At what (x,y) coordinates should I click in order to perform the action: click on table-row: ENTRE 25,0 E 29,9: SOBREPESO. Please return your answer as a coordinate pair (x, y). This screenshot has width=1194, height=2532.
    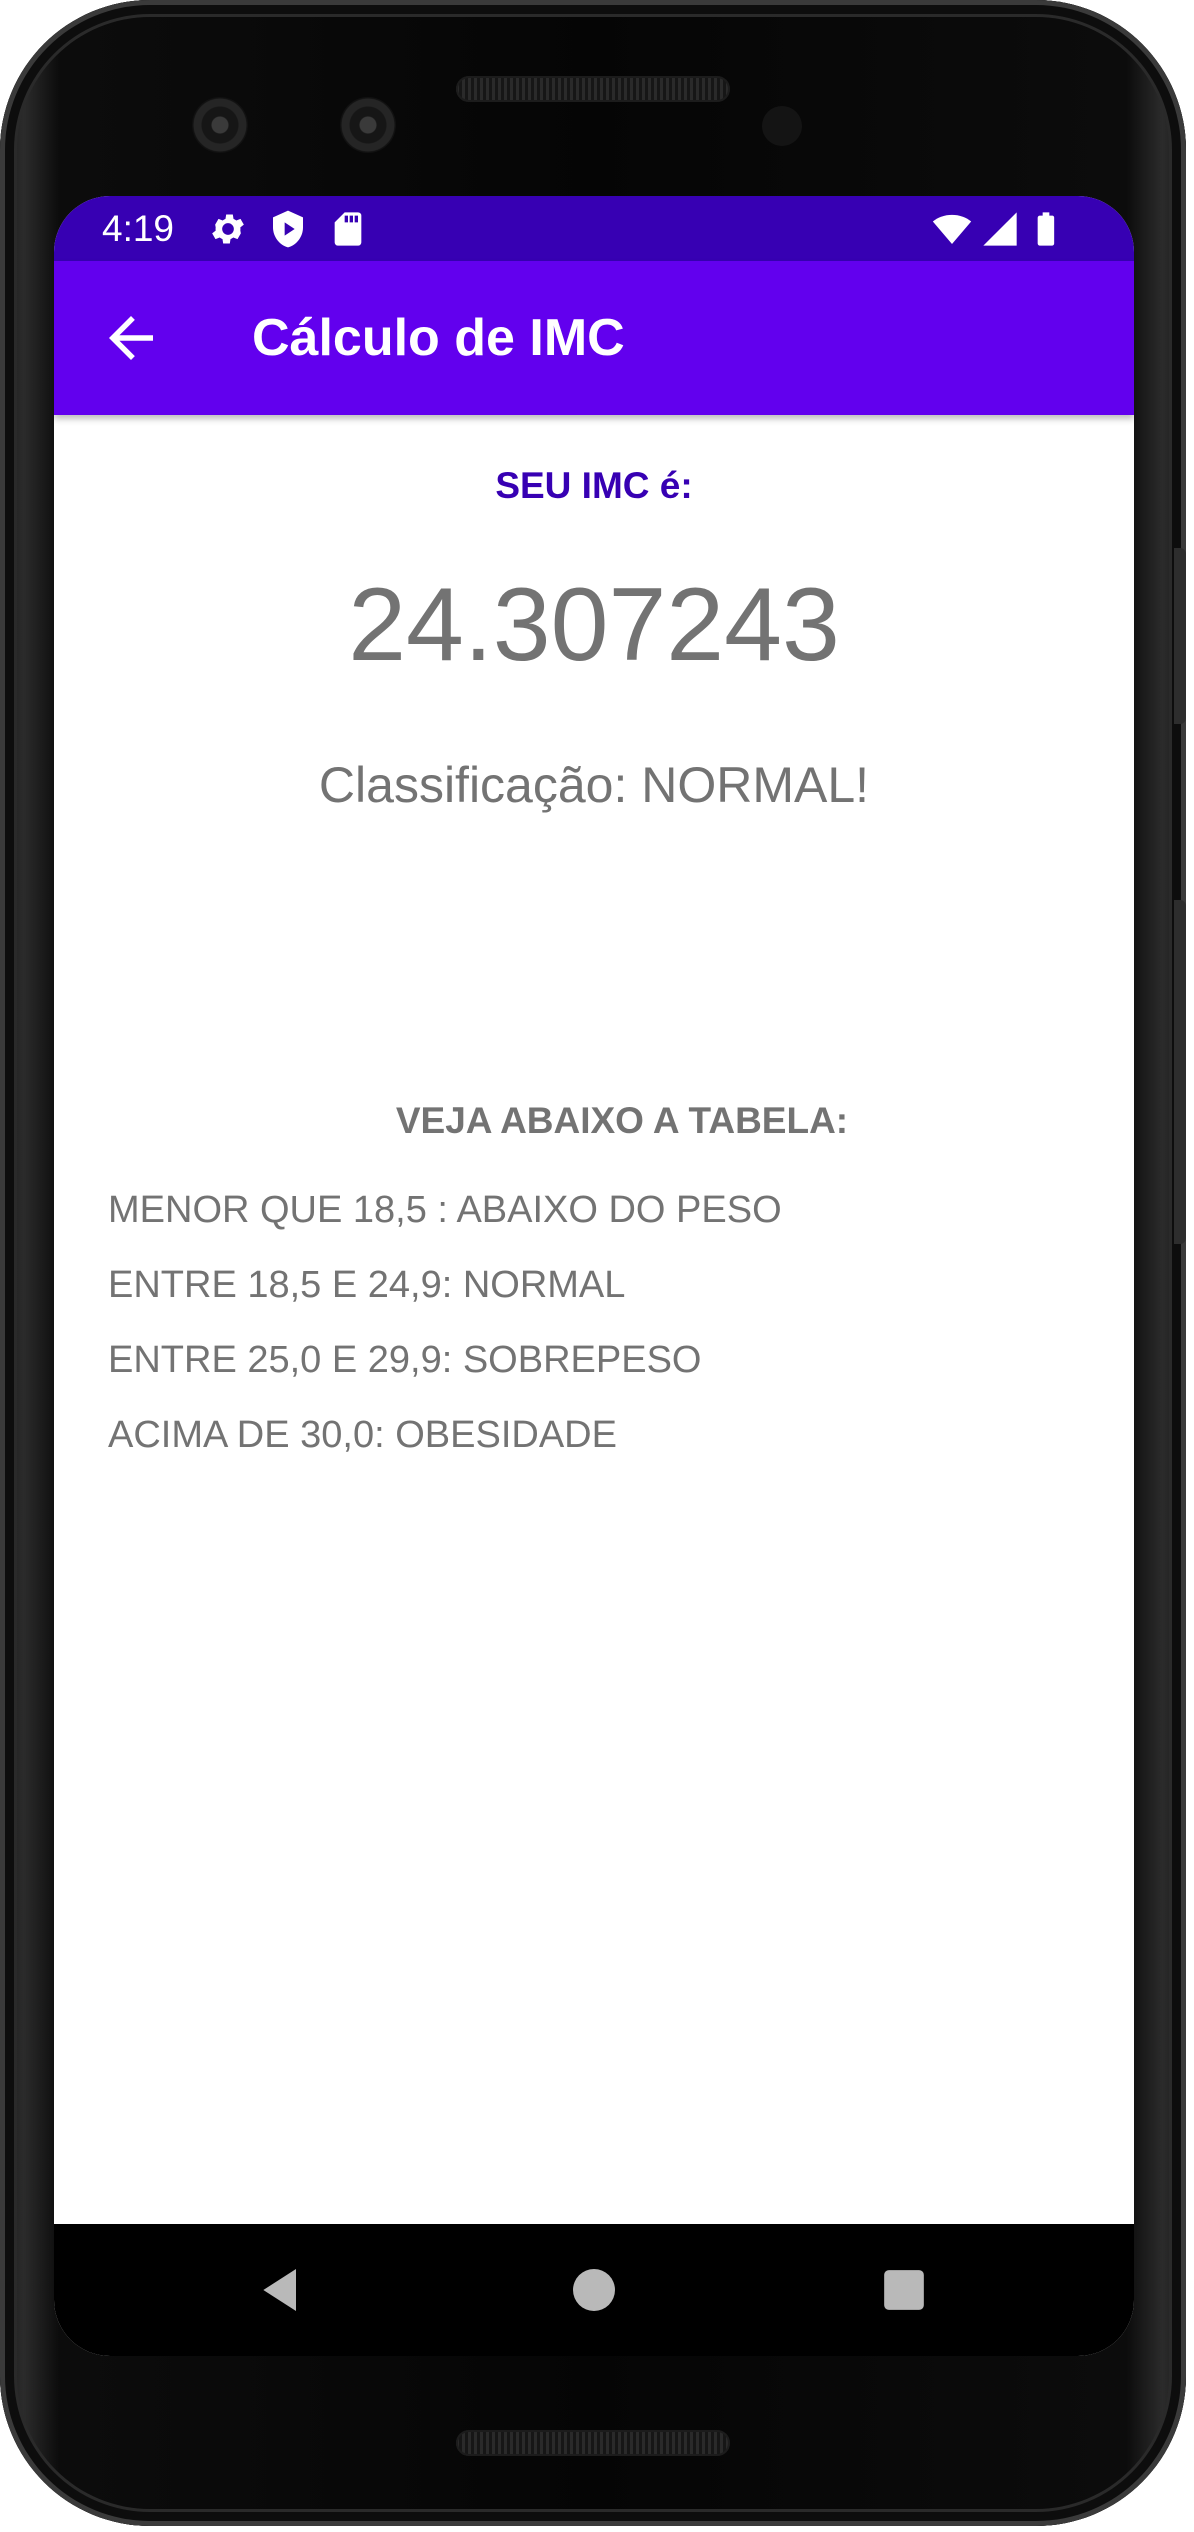
    Looking at the image, I should click on (405, 1360).